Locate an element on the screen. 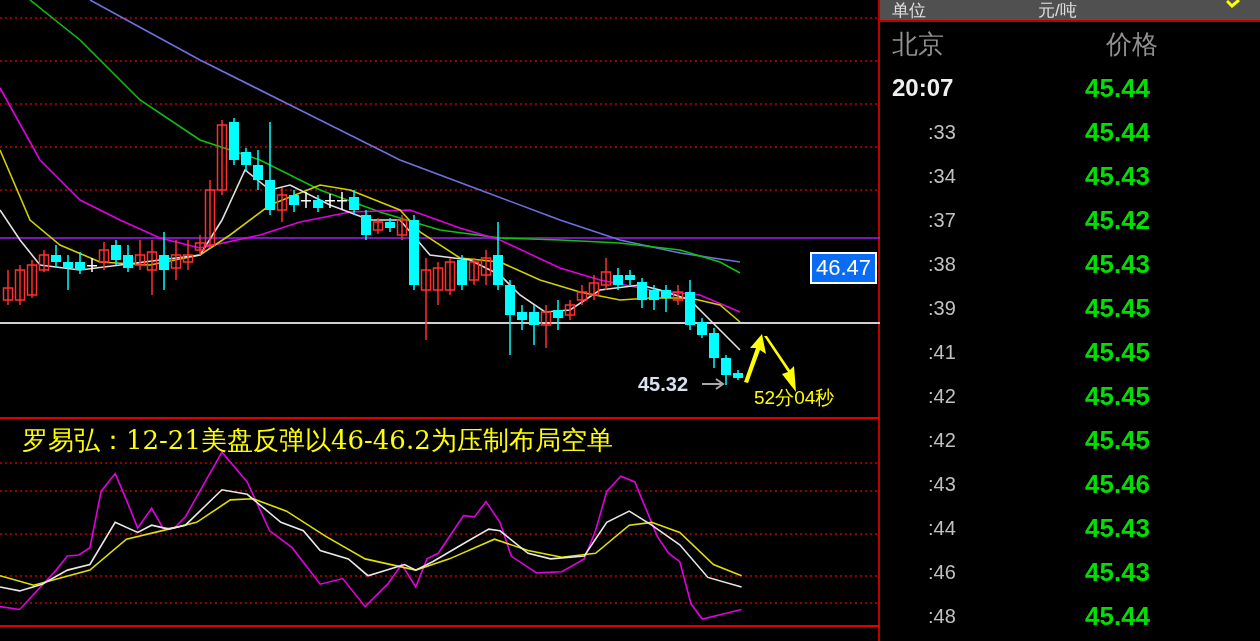  comment-text: 罗易弘：12-21美盘反弹以46-46.2为压制布局空单 is located at coordinates (317, 440).